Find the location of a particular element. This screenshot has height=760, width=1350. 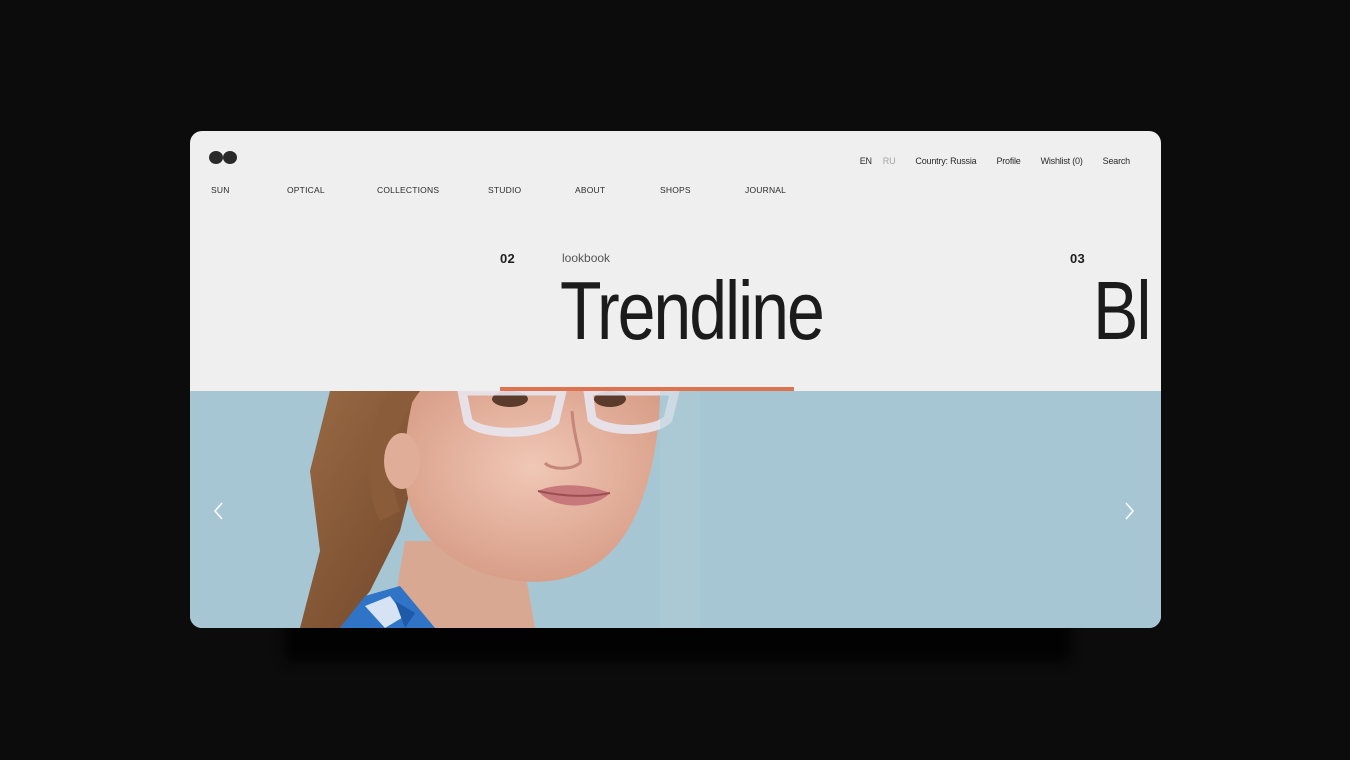

slide-kicker: lookbook is located at coordinates (586, 258).